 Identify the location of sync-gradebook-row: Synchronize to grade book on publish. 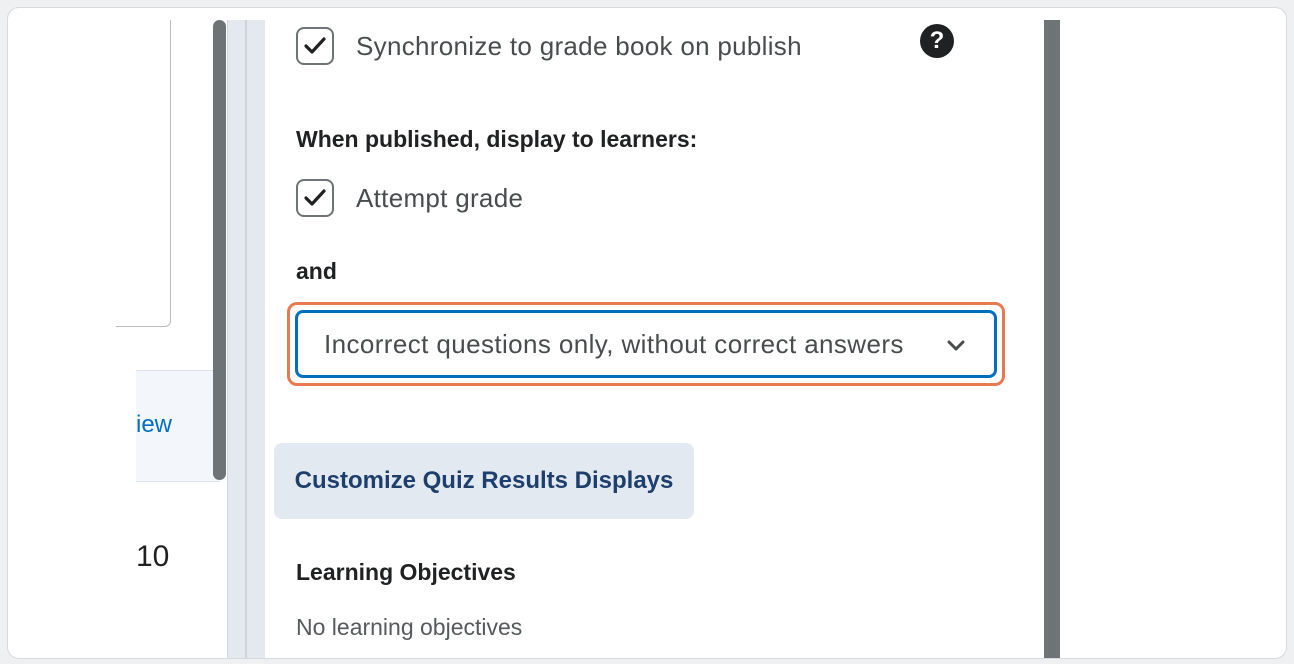
(549, 46).